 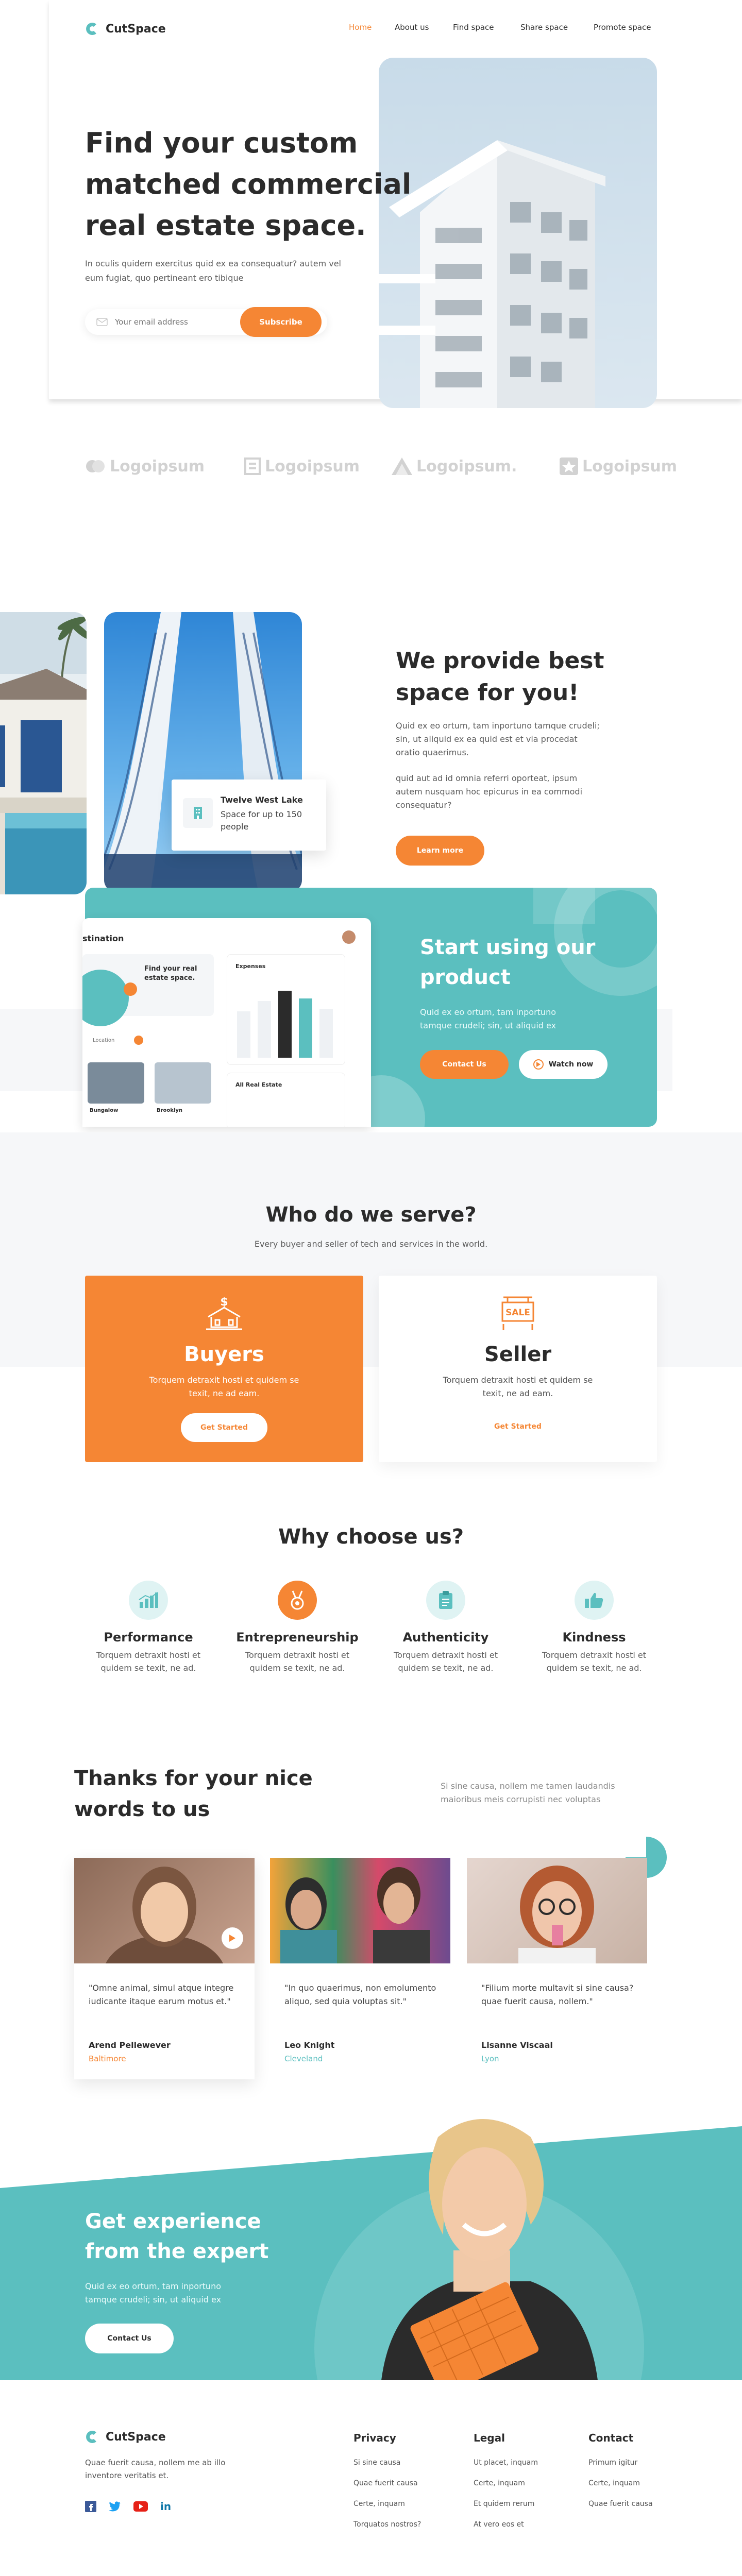 What do you see at coordinates (138, 1040) in the screenshot?
I see `mock-location-dot` at bounding box center [138, 1040].